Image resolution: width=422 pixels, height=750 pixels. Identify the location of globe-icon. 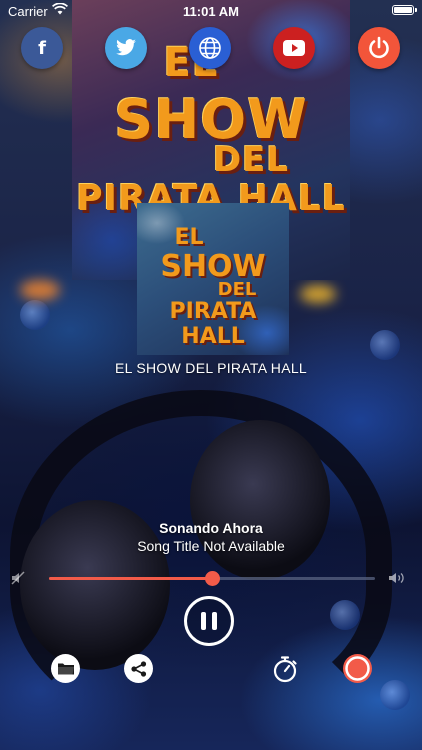
(210, 48).